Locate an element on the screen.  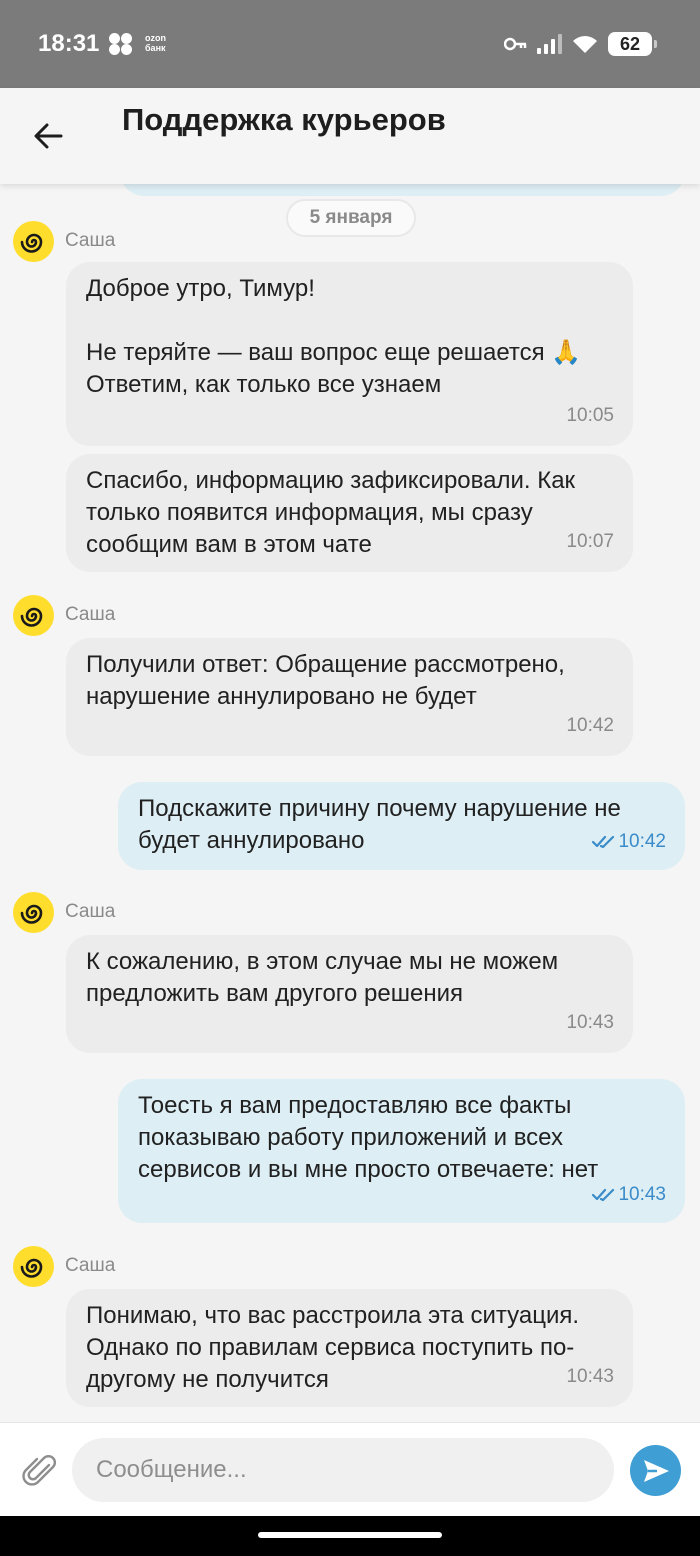
message-meta: 10:42 is located at coordinates (629, 842).